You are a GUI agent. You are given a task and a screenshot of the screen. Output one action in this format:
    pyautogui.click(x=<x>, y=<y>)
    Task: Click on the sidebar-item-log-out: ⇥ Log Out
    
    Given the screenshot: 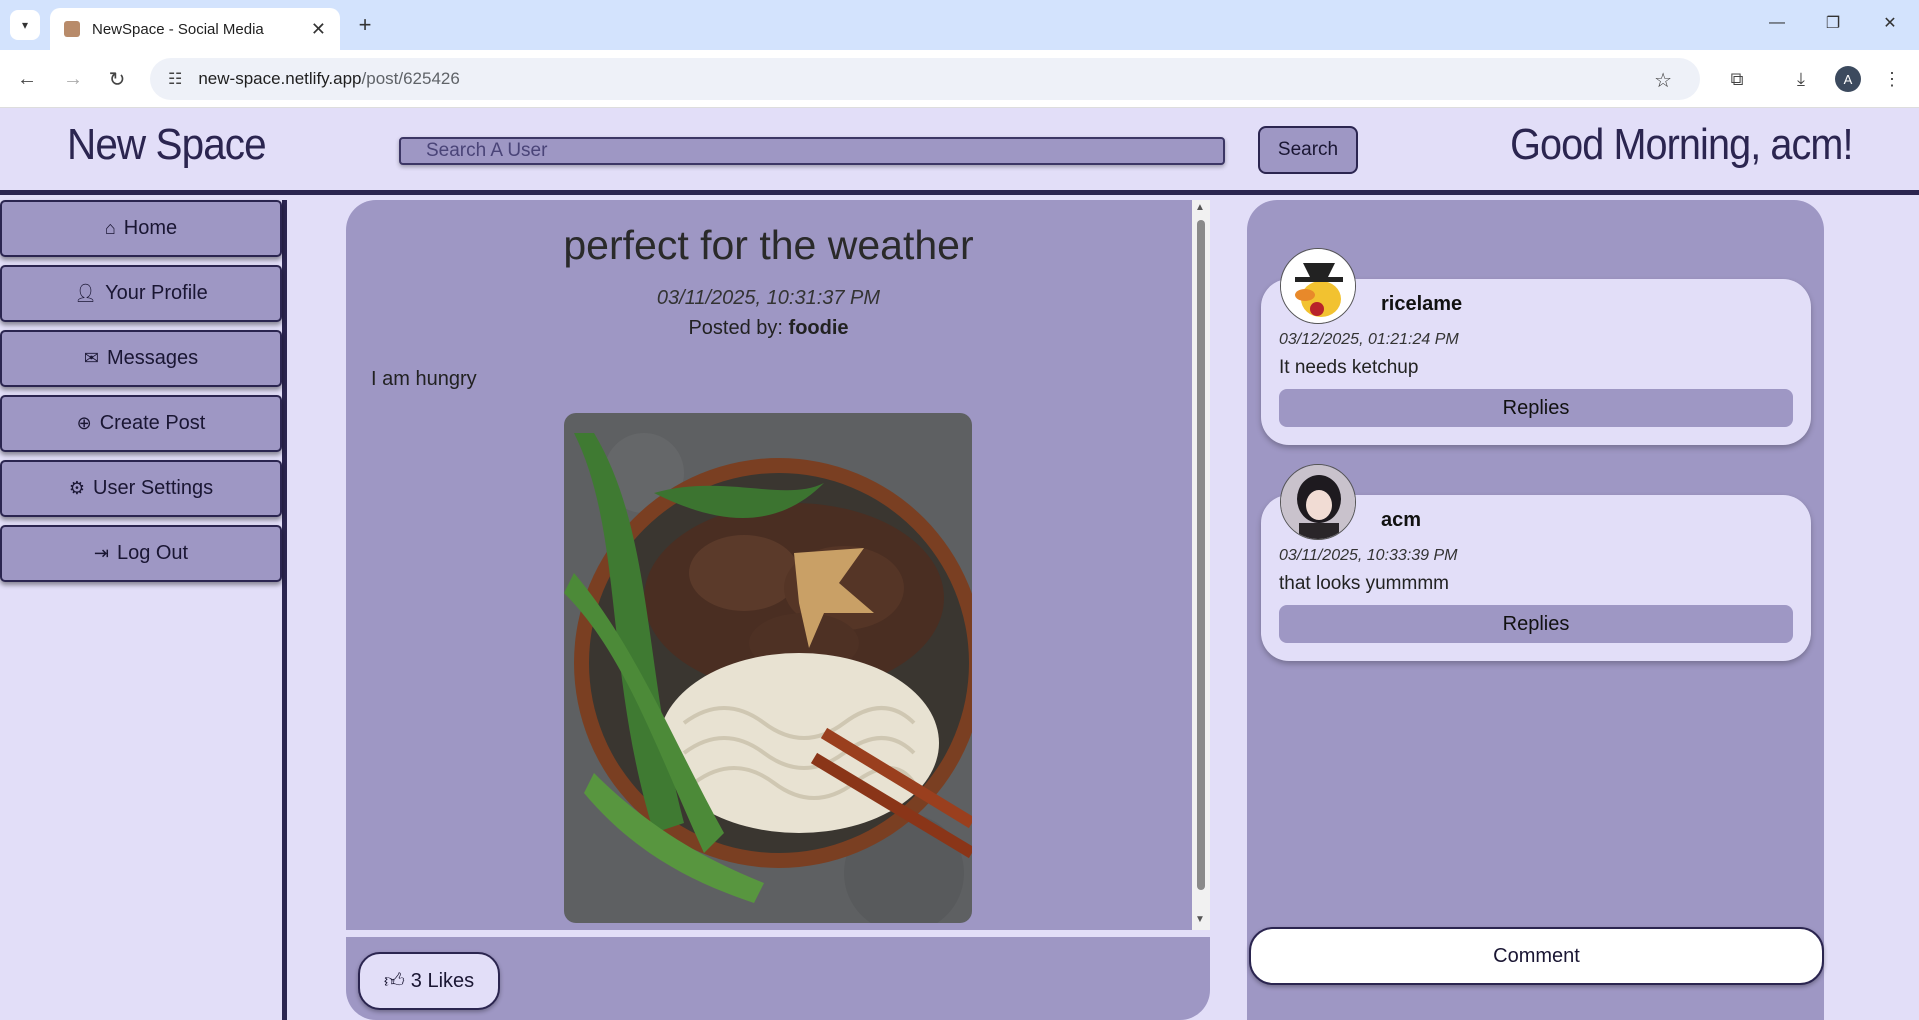 What is the action you would take?
    pyautogui.click(x=141, y=553)
    